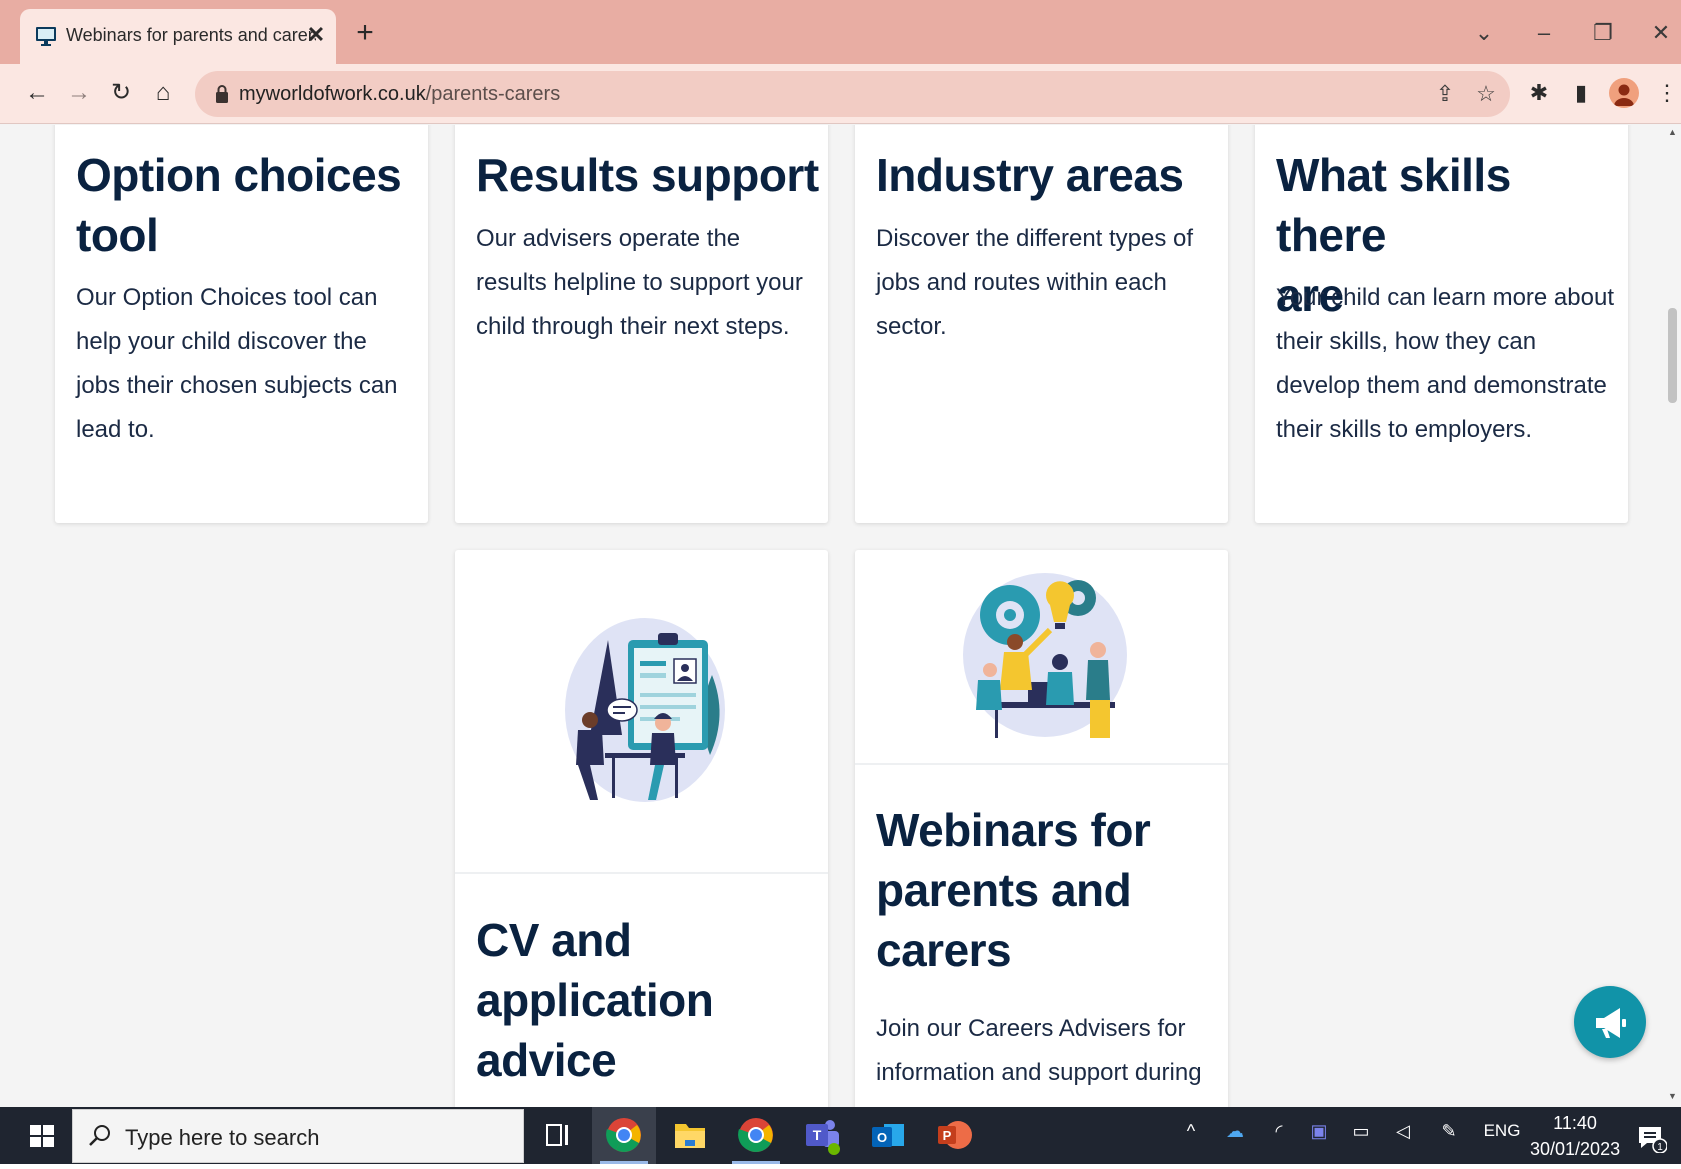  I want to click on tab-title: Webinars for parents and carers |, so click(191, 35).